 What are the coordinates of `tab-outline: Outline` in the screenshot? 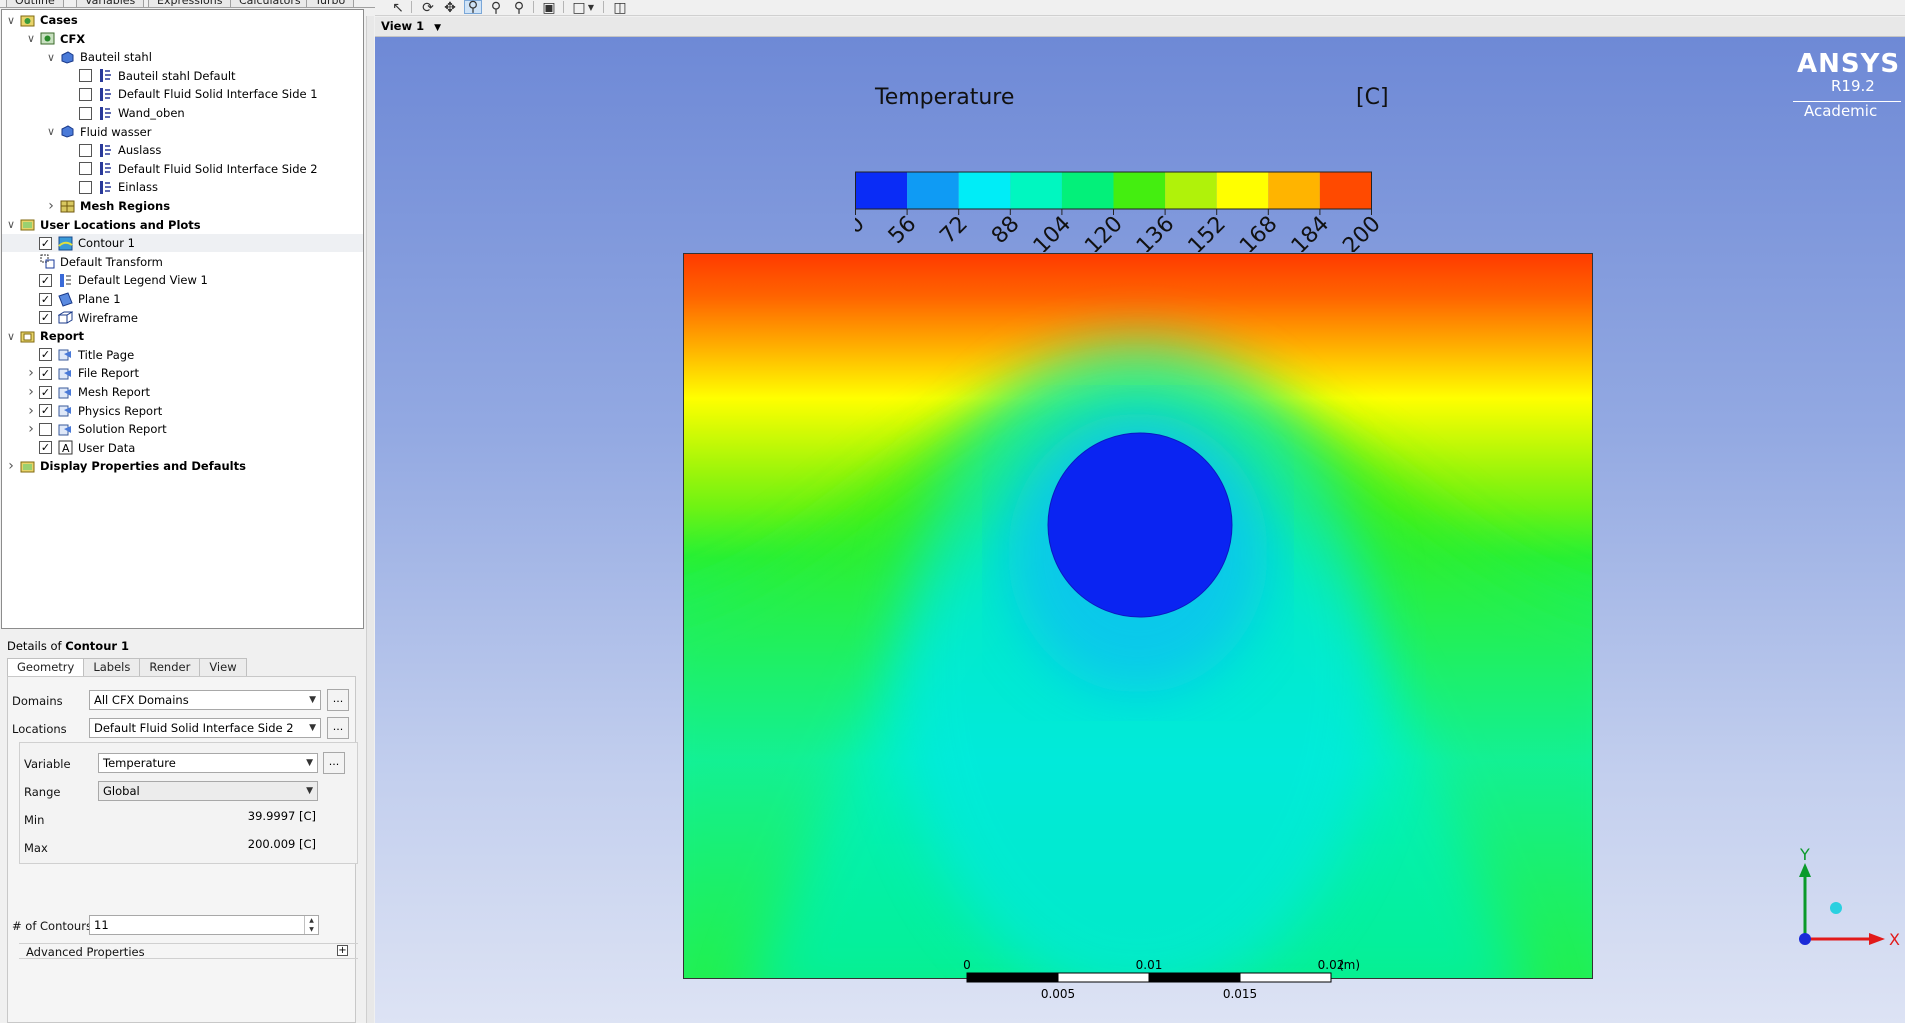 It's located at (35, 3).